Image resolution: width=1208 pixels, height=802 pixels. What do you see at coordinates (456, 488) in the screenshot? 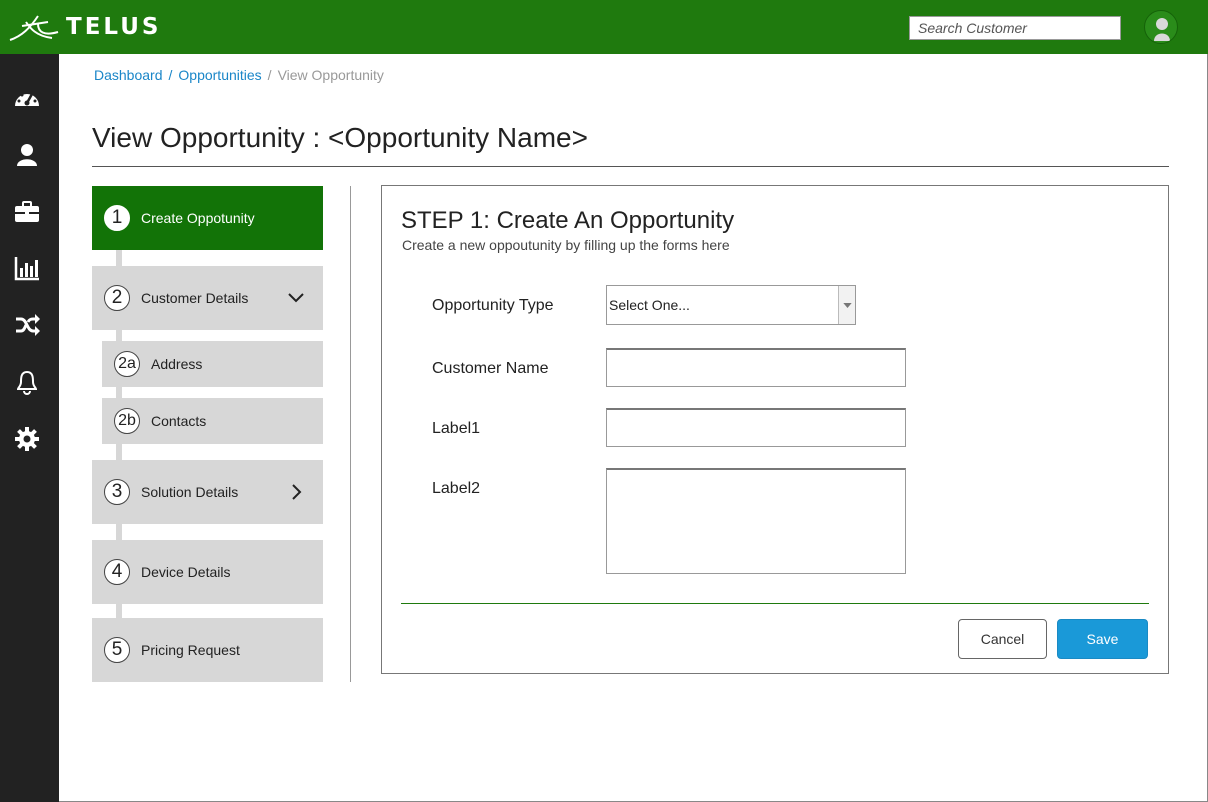
I see `label2-label: Label2` at bounding box center [456, 488].